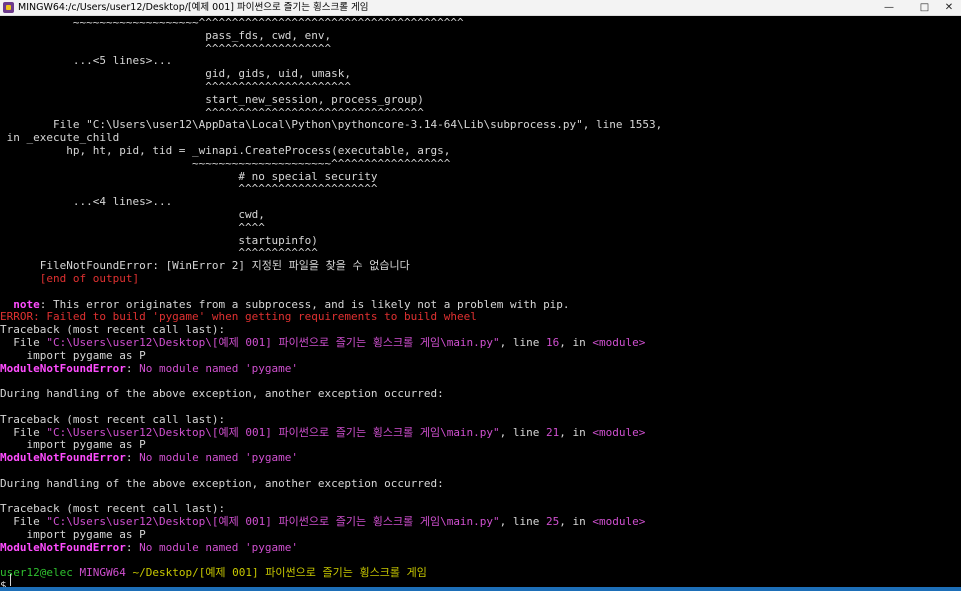 The image size is (961, 591). I want to click on terminal-line: cwd,, so click(132, 214).